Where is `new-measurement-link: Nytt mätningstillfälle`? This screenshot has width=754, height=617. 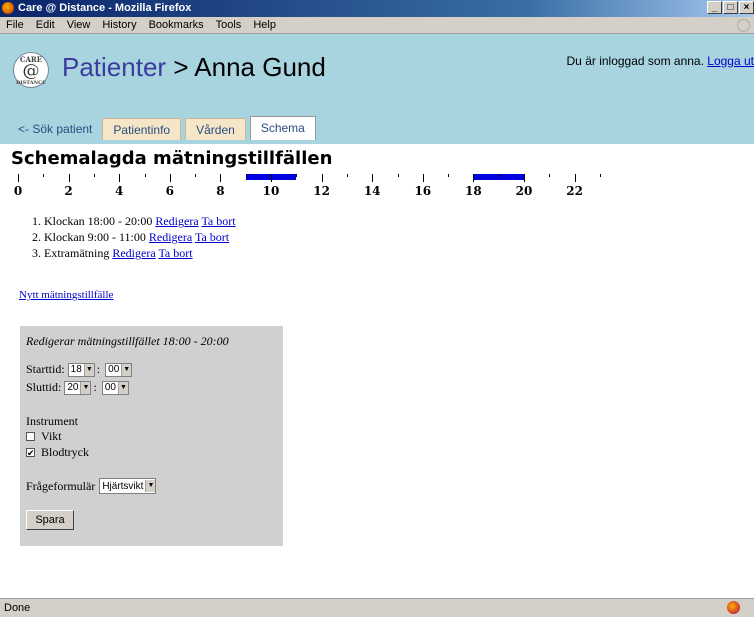
new-measurement-link: Nytt mätningstillfälle is located at coordinates (66, 295).